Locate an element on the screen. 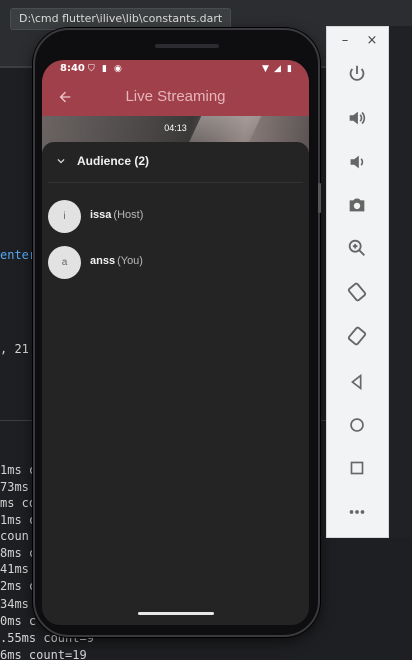 The height and width of the screenshot is (660, 412). home-indicator is located at coordinates (176, 613).